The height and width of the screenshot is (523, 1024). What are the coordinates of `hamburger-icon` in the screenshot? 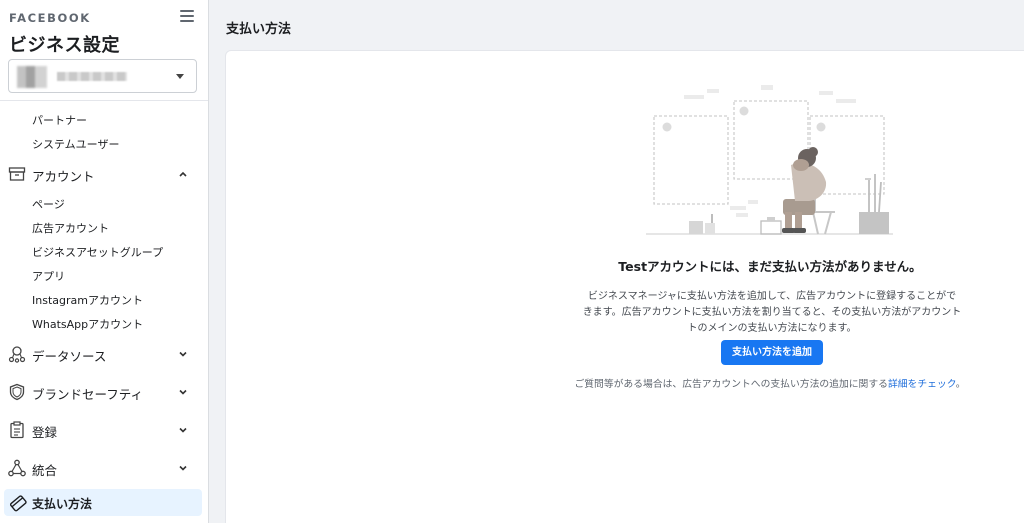 It's located at (187, 16).